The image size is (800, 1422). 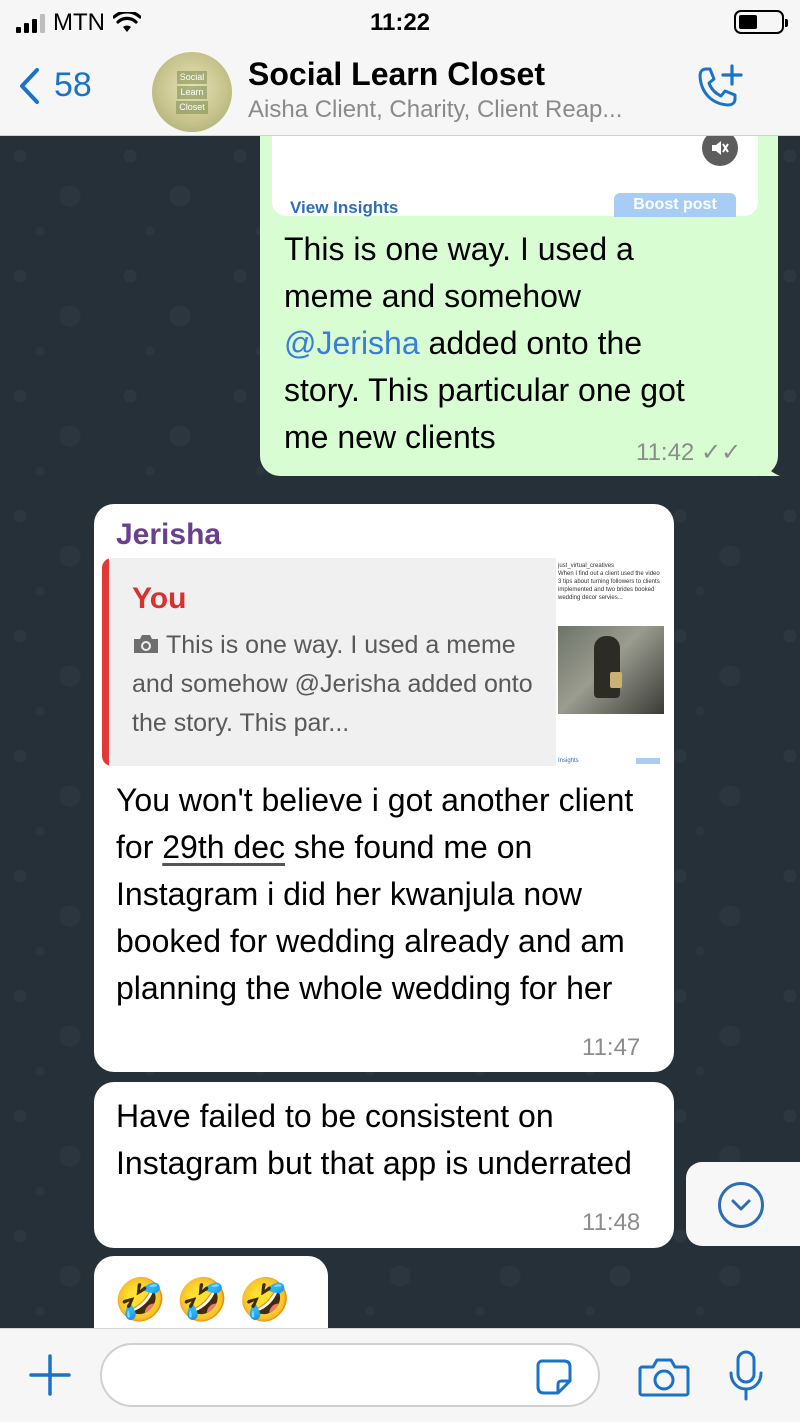 What do you see at coordinates (721, 452) in the screenshot?
I see `read-ticks-icon: ✓✓` at bounding box center [721, 452].